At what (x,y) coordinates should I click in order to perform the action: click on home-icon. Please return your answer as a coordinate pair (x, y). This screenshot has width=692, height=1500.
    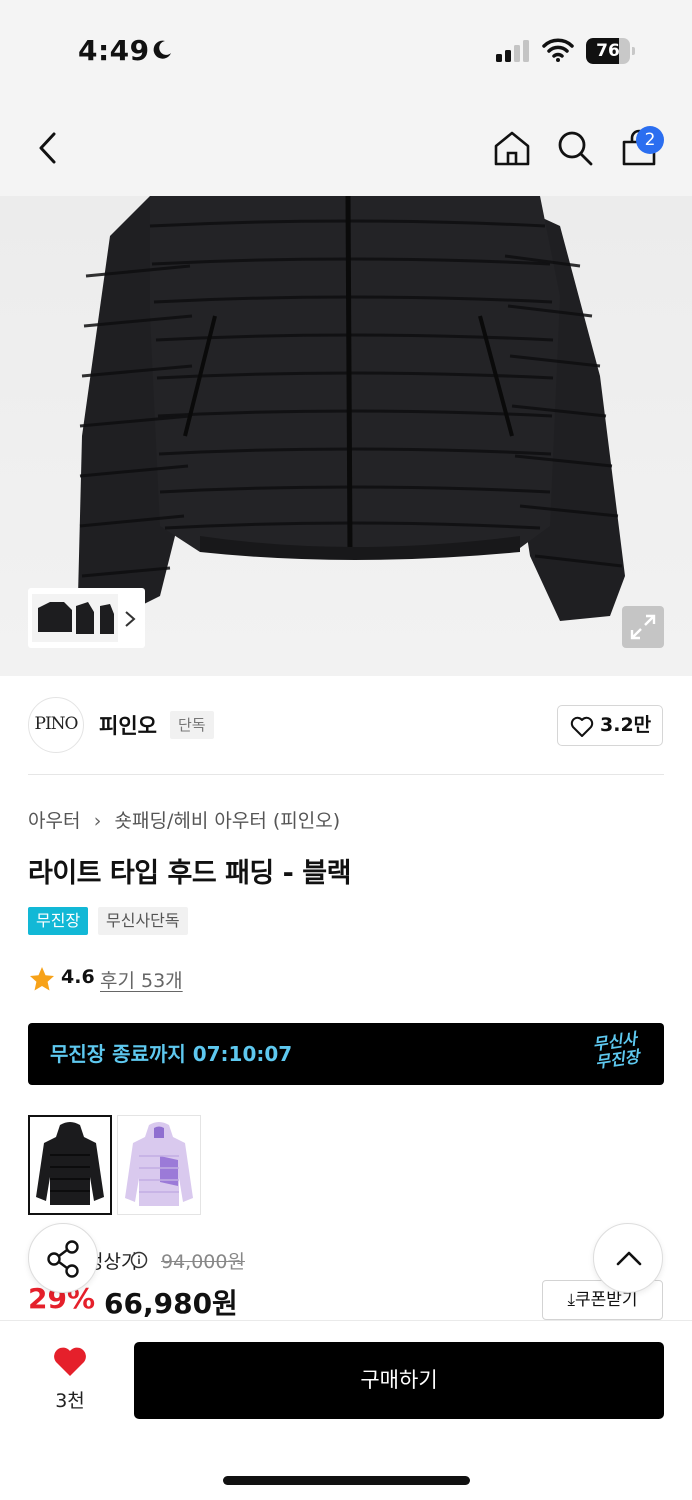
    Looking at the image, I should click on (512, 148).